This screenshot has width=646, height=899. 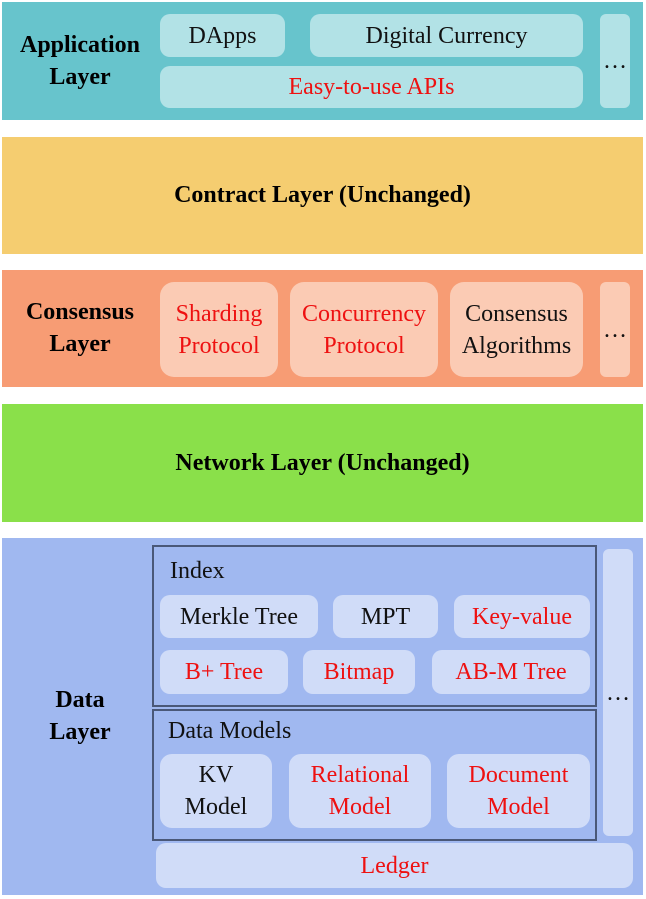 What do you see at coordinates (511, 672) in the screenshot?
I see `abm-tree-box: AB-M Tree` at bounding box center [511, 672].